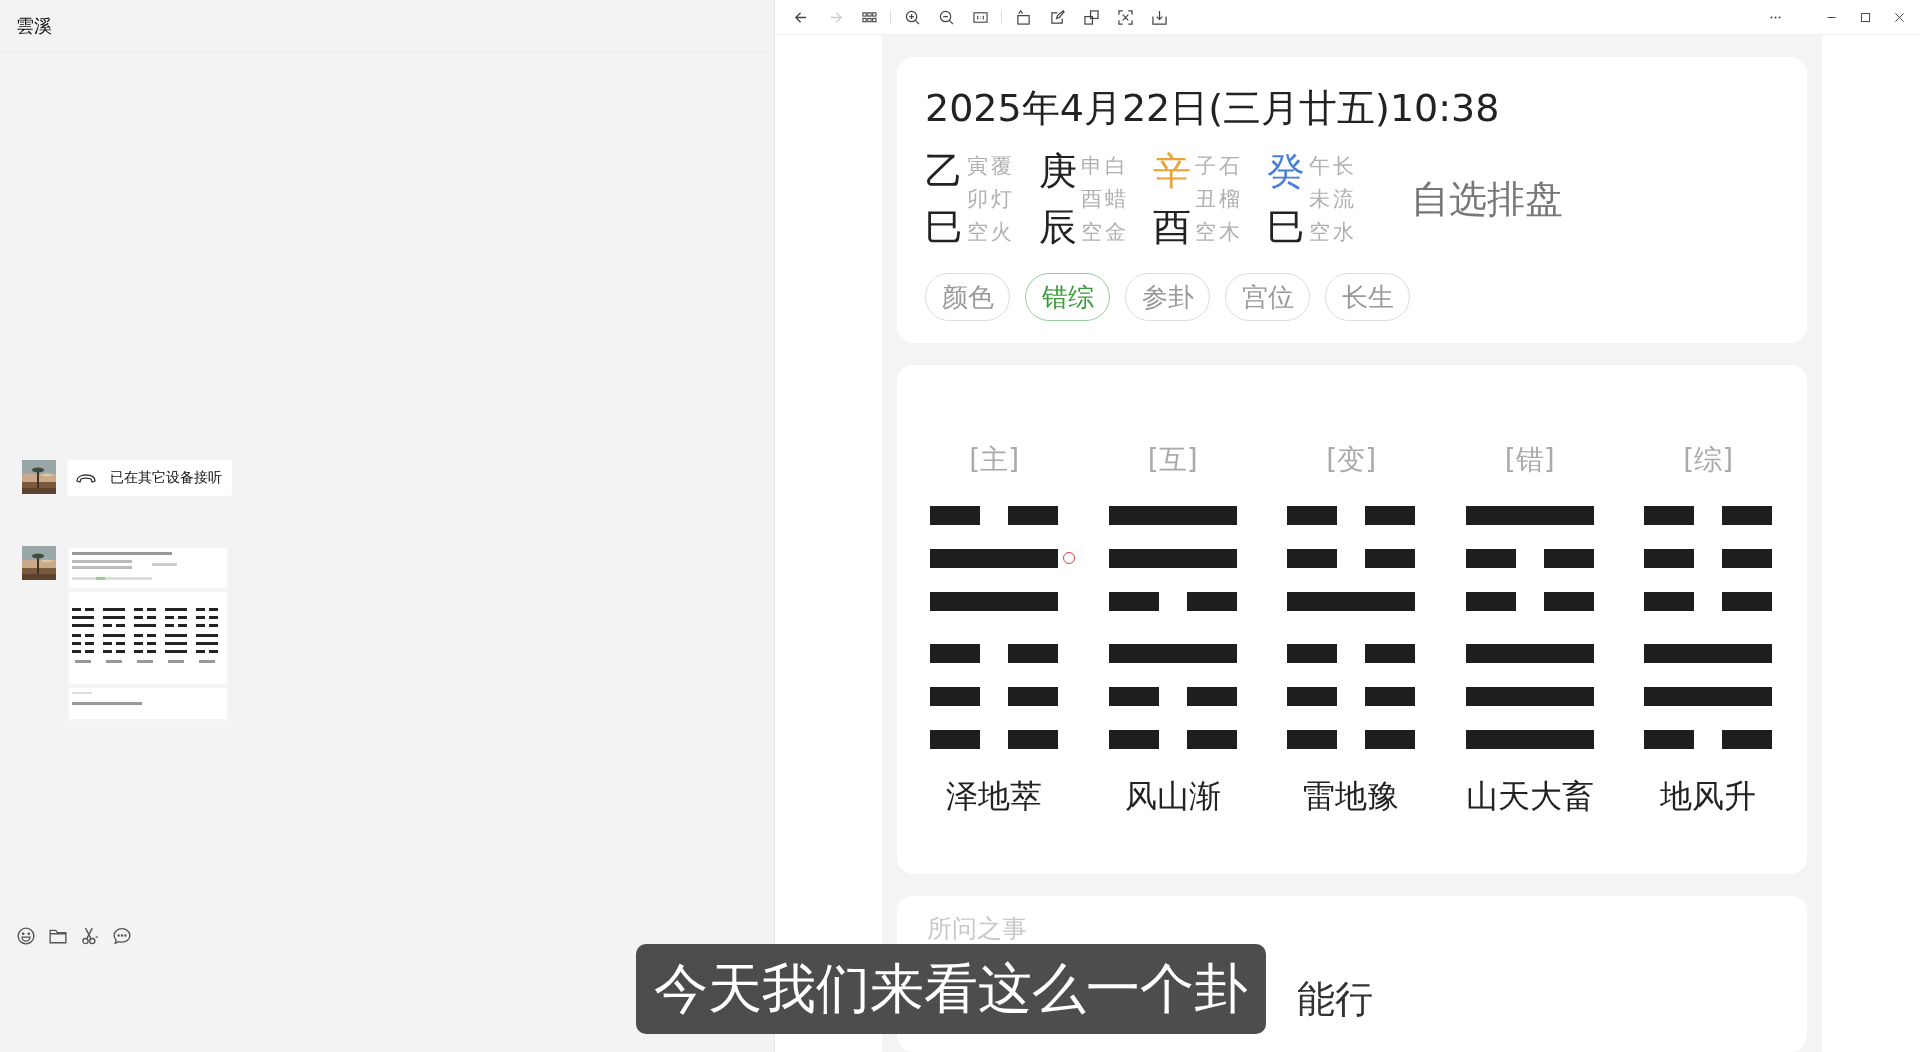 Image resolution: width=1920 pixels, height=1052 pixels. Describe the element at coordinates (994, 460) in the screenshot. I see `hexagram-label: [主]` at that location.